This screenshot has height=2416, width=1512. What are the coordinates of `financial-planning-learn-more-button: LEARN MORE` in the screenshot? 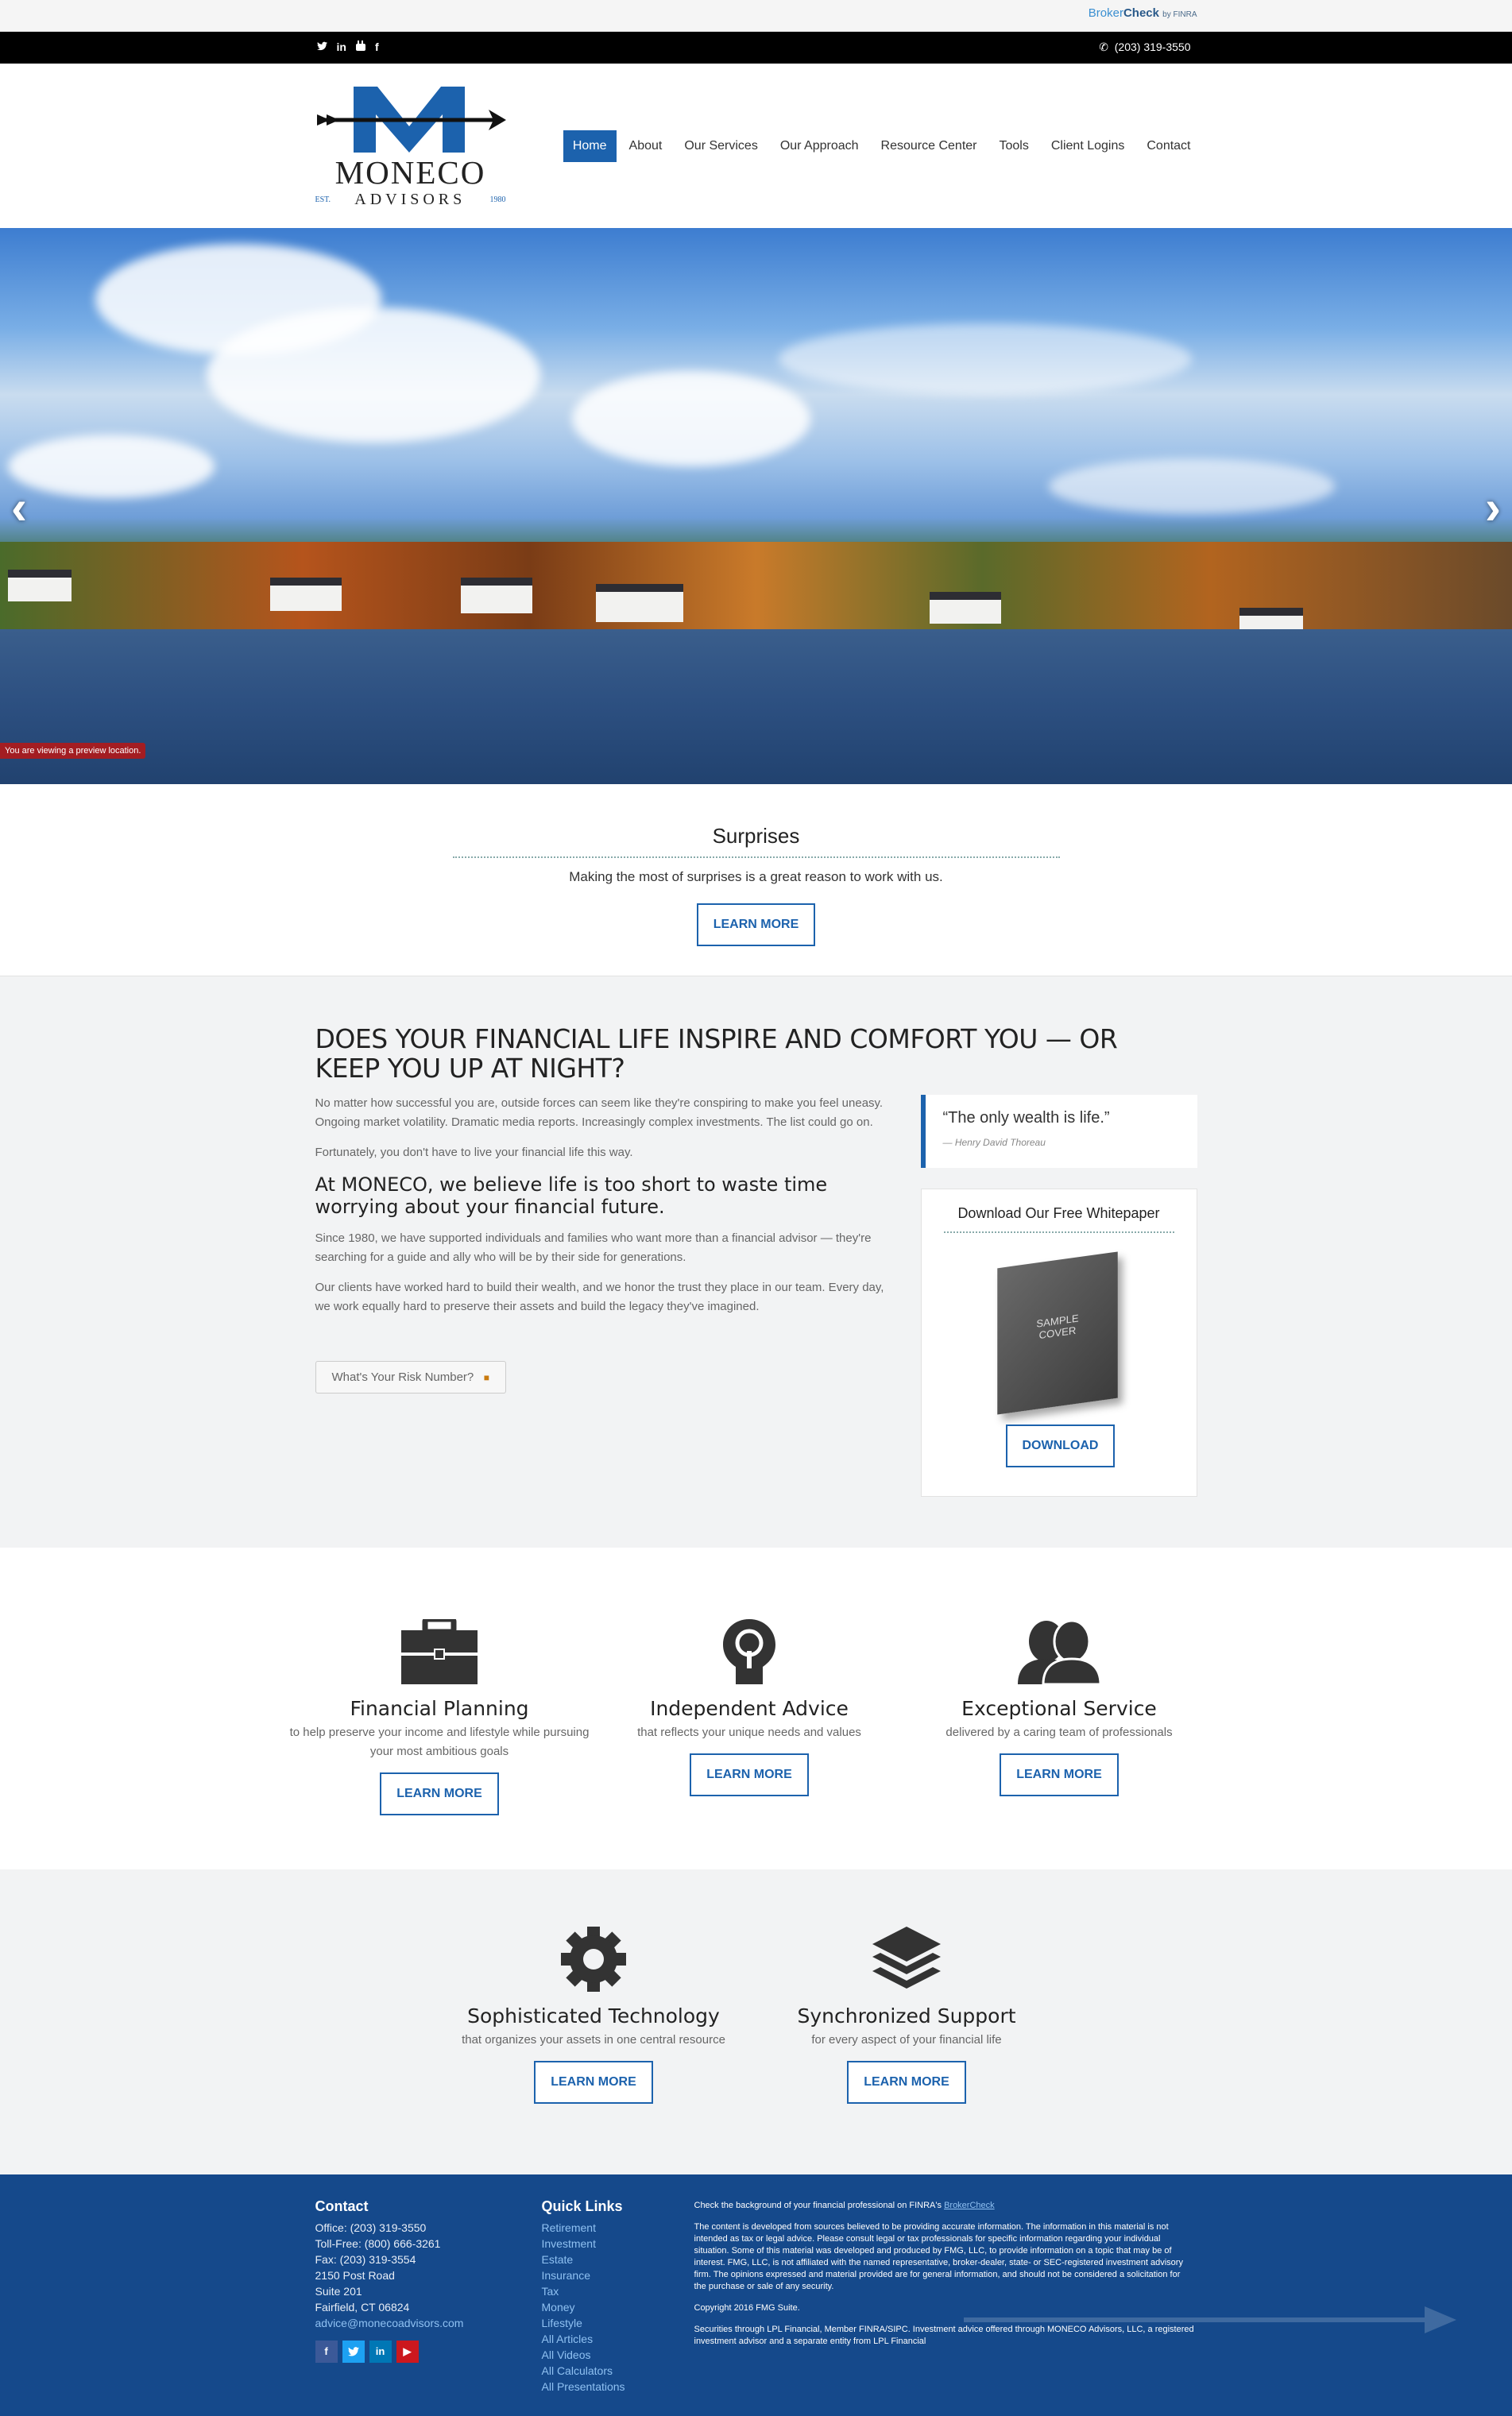 It's located at (439, 1794).